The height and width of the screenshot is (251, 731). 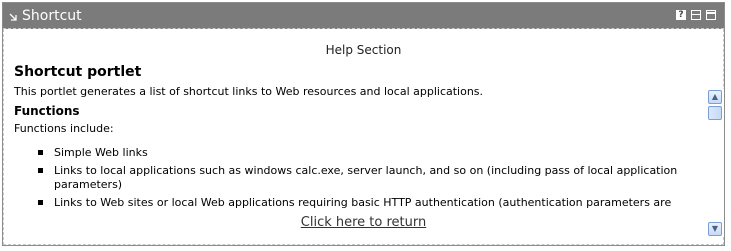 What do you see at coordinates (52, 15) in the screenshot?
I see `portlet-title: Shortcut` at bounding box center [52, 15].